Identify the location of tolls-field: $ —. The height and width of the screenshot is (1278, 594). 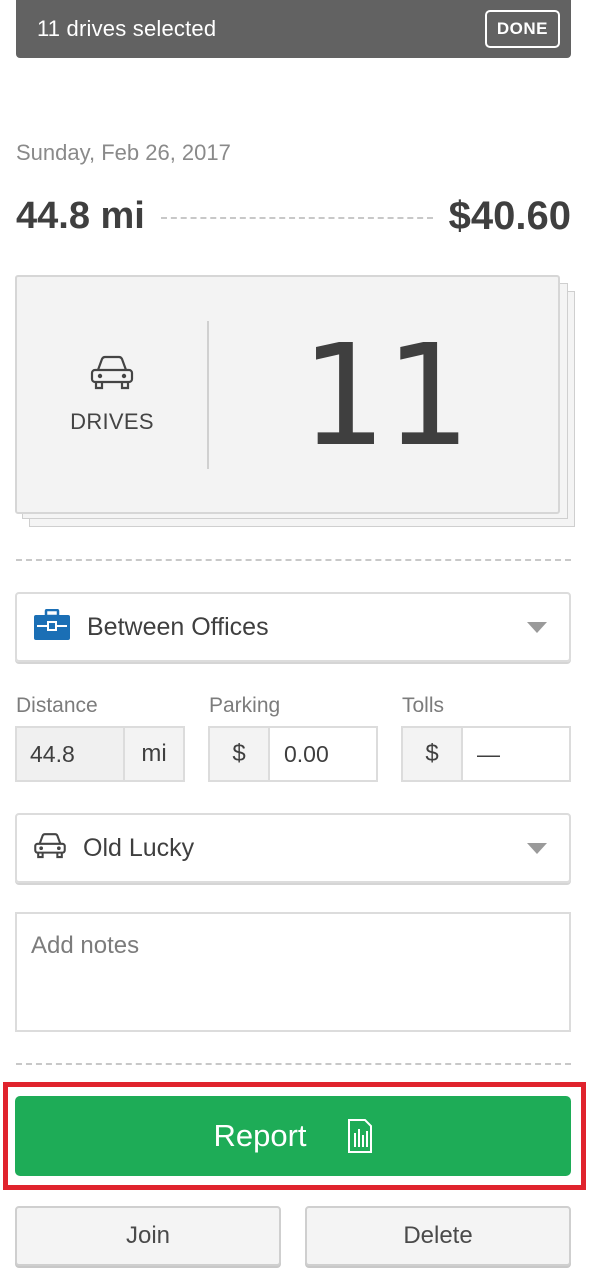
(486, 754).